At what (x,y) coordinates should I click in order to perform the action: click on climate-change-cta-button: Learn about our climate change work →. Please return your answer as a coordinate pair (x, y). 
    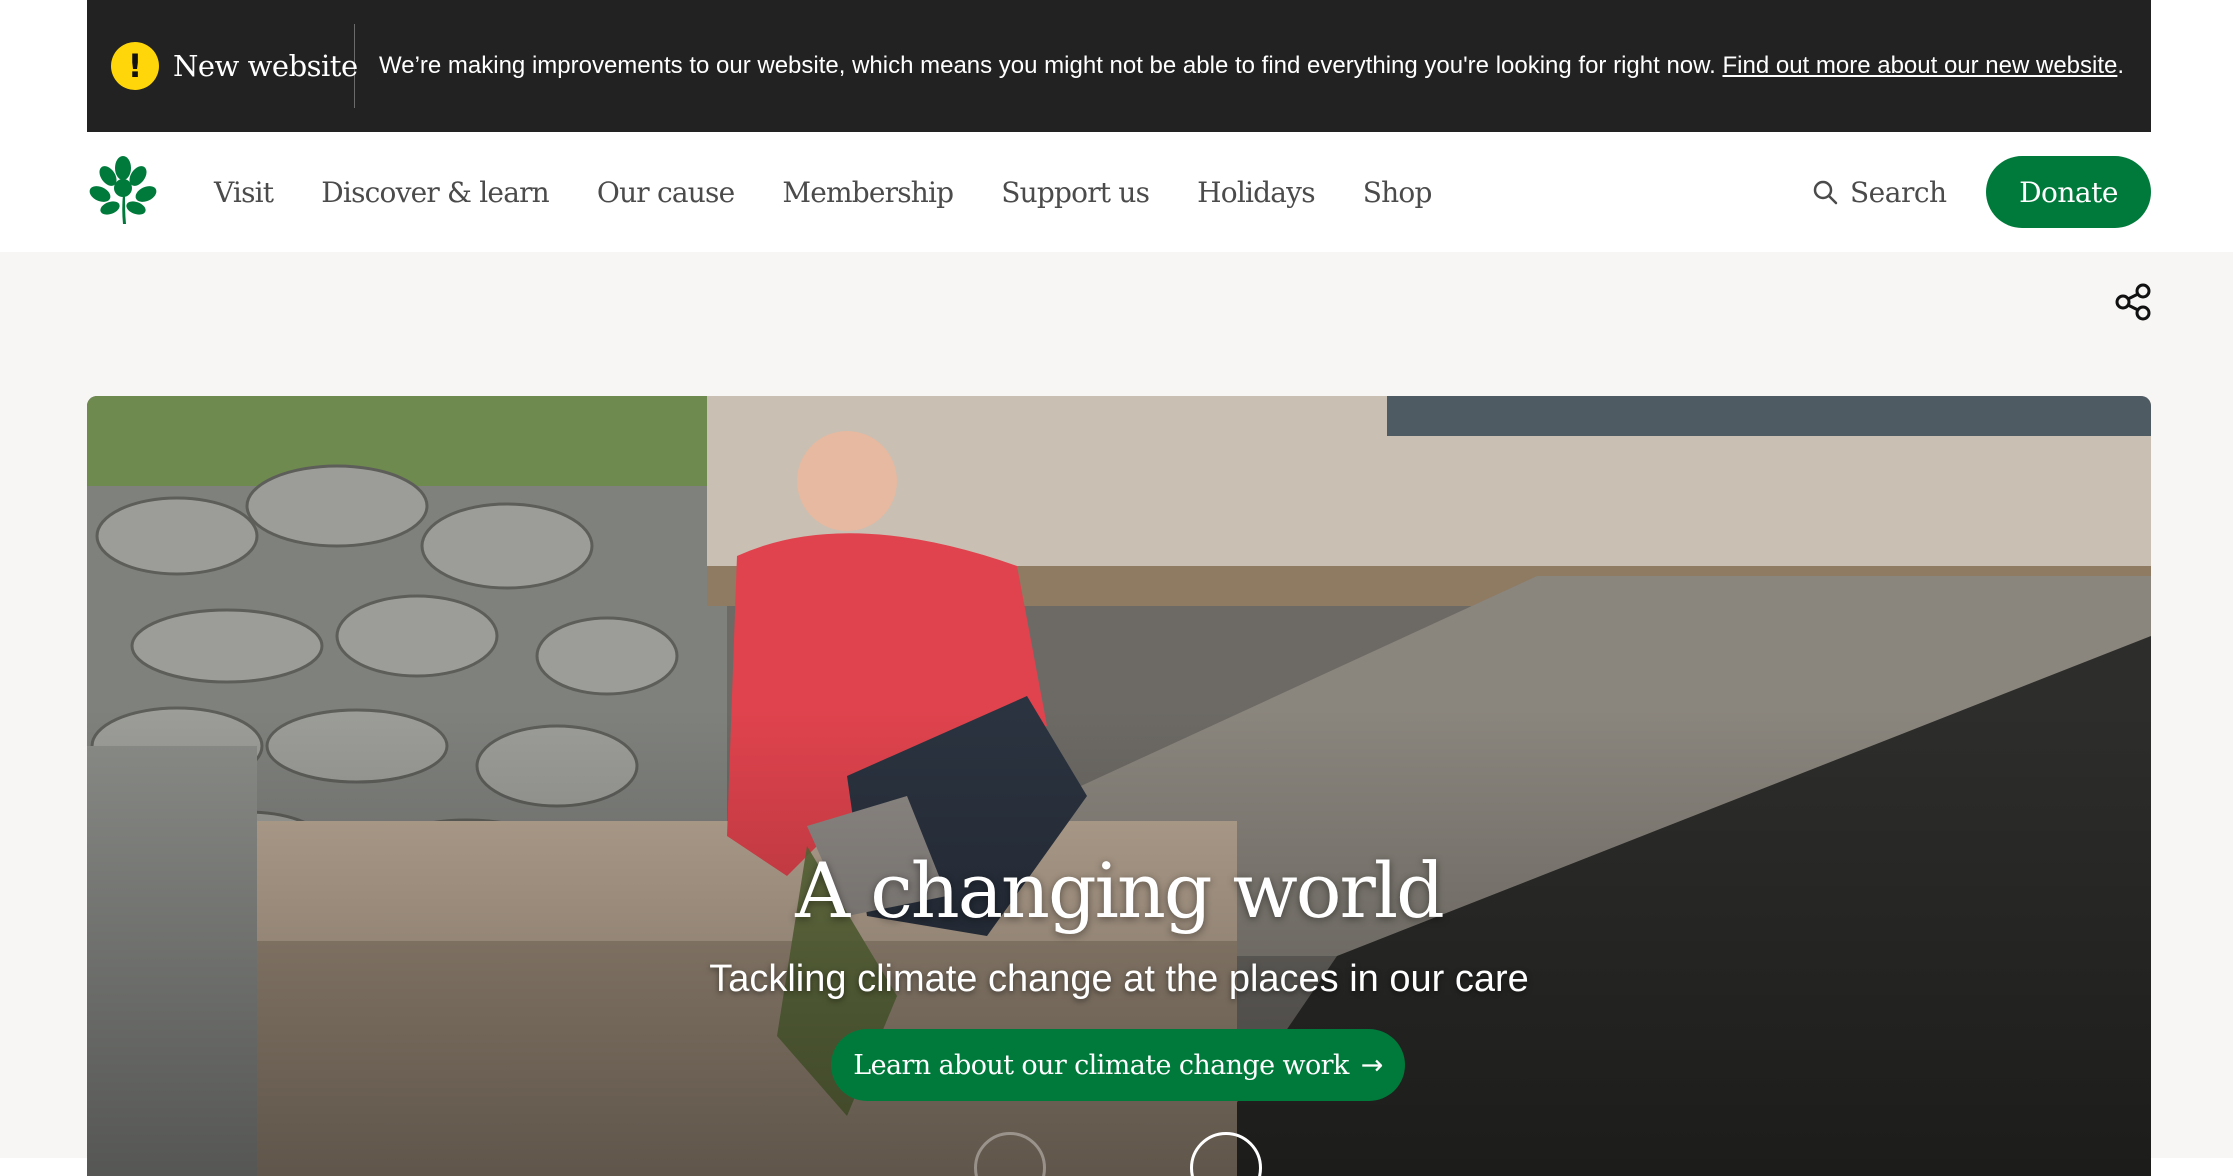
    Looking at the image, I should click on (1118, 1065).